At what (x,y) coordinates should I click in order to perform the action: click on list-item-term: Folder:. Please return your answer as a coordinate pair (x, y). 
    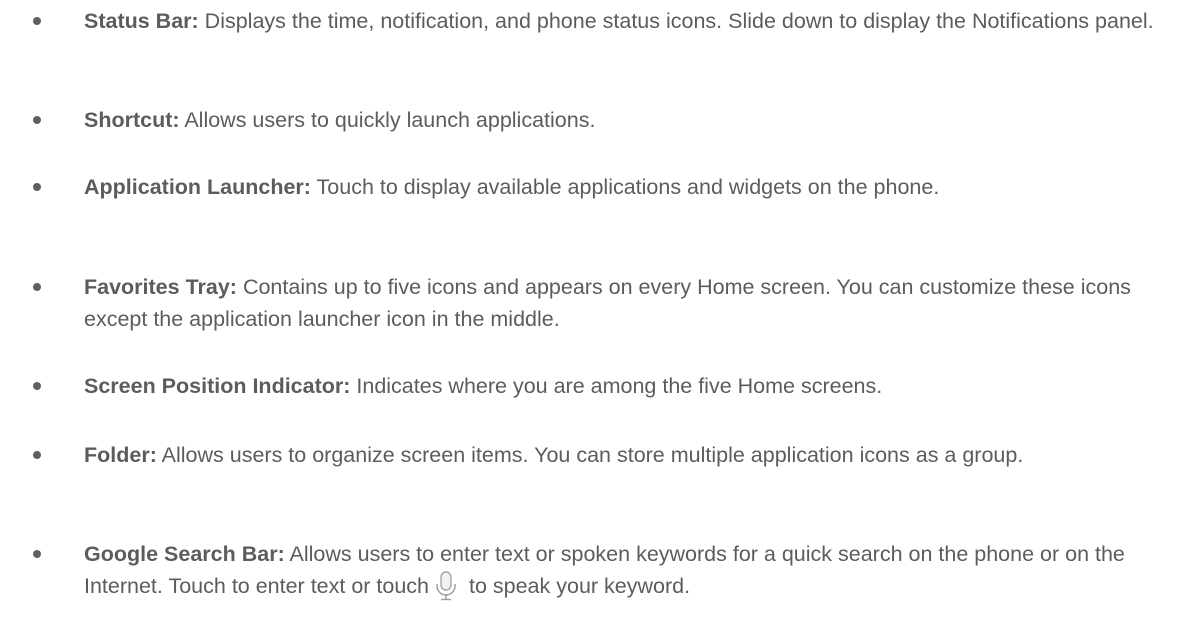
    Looking at the image, I should click on (120, 455).